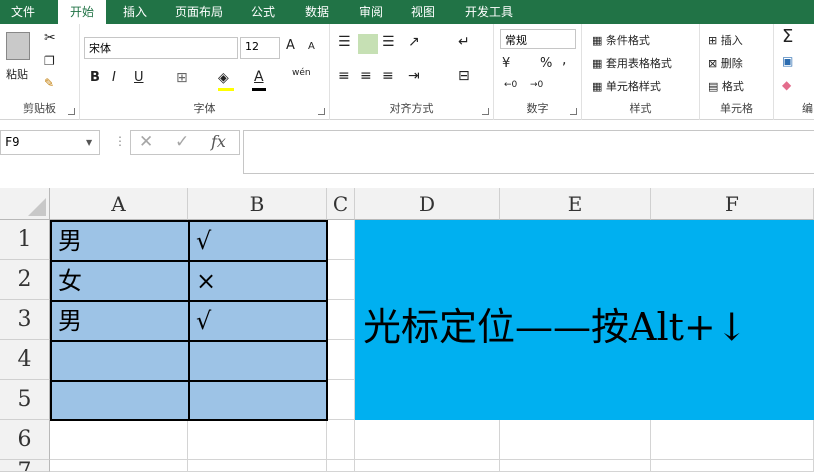 The image size is (814, 472). I want to click on format-painter-icon: ✎, so click(49, 83).